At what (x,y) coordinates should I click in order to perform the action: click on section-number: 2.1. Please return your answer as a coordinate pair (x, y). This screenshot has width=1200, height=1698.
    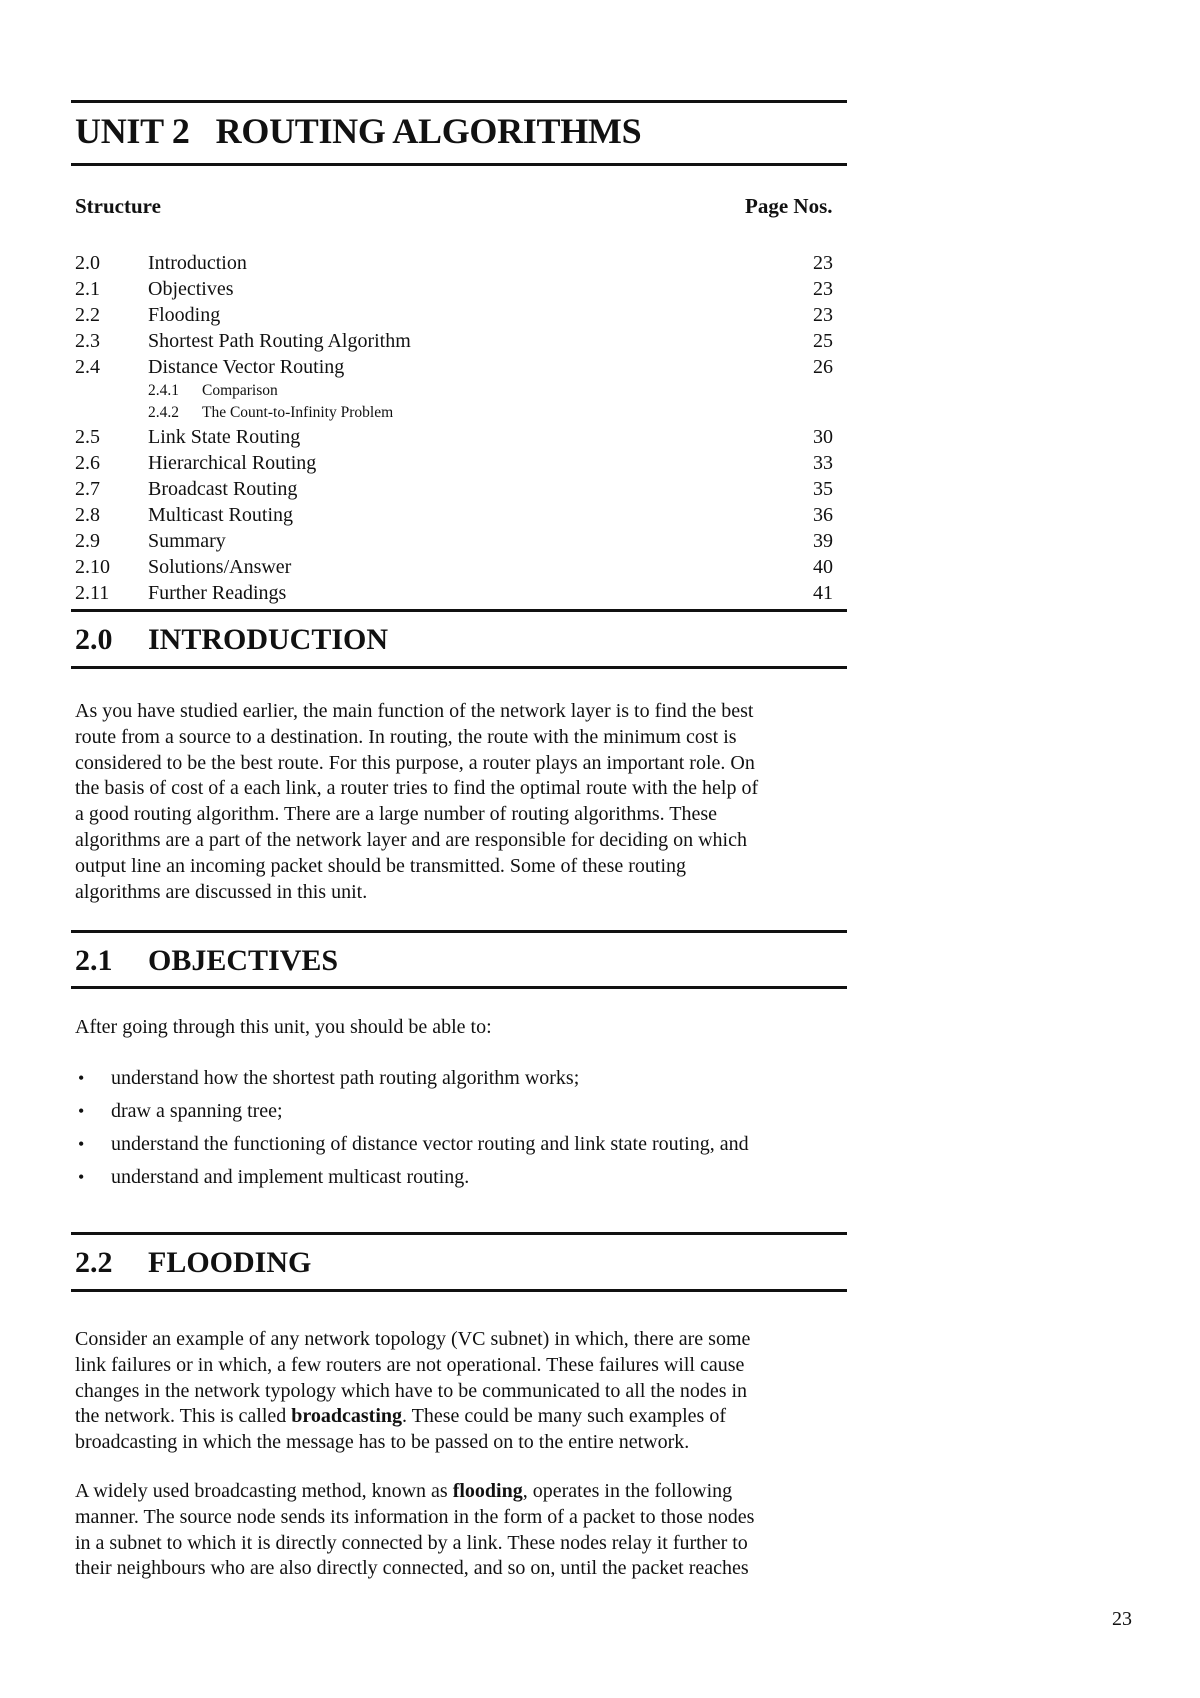
    Looking at the image, I should click on (94, 960).